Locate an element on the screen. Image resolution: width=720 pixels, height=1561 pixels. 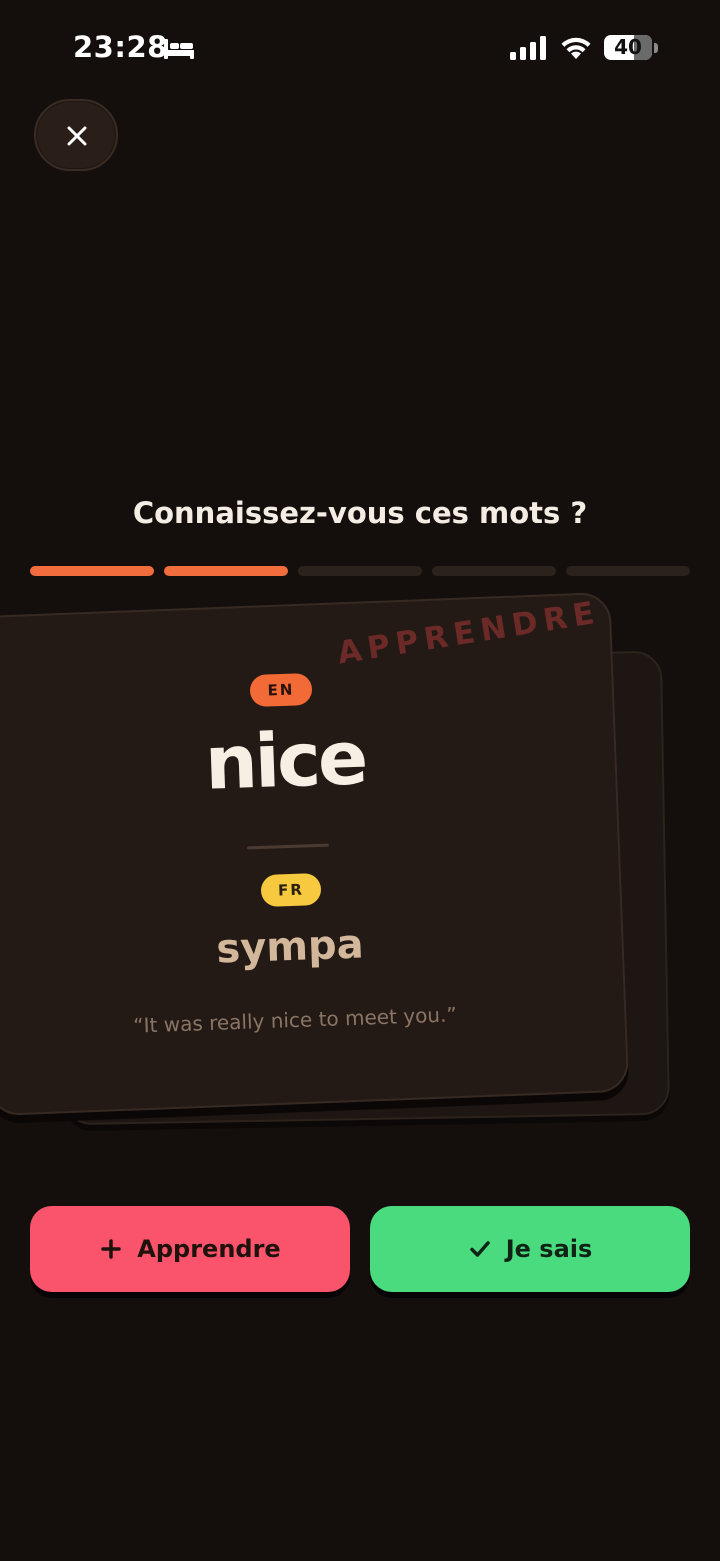
target-language-badge: FR is located at coordinates (291, 890).